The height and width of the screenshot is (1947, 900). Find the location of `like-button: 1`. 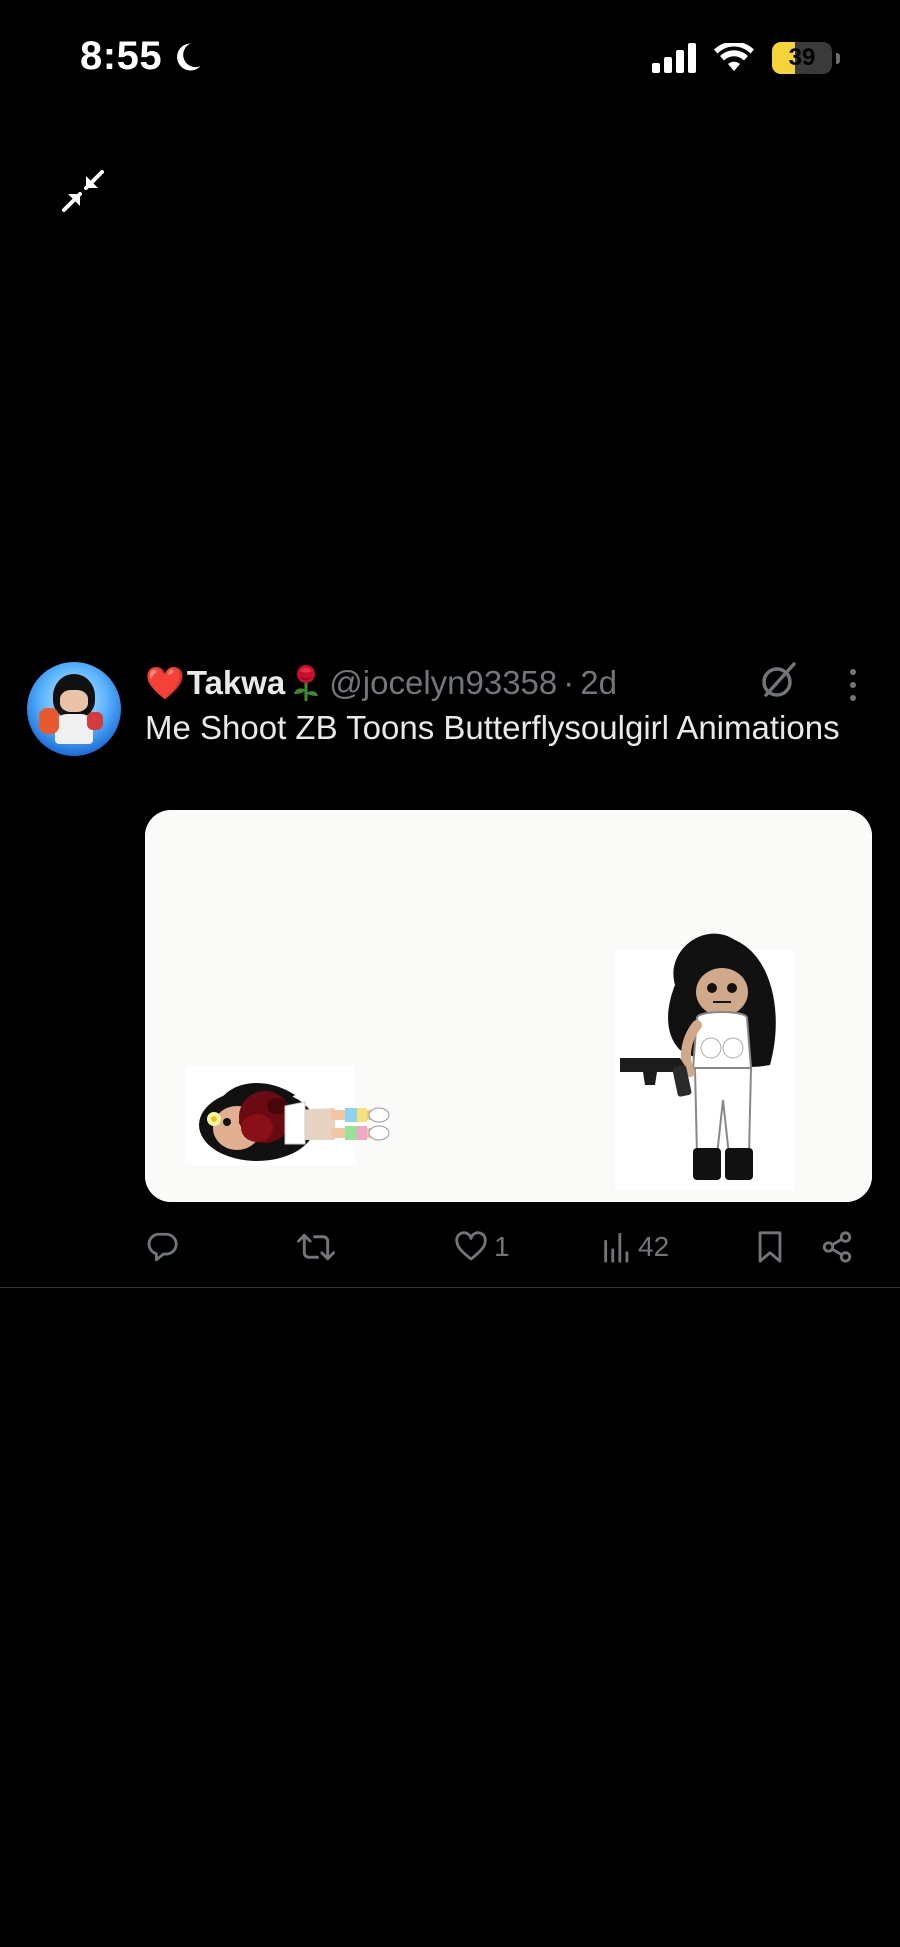

like-button: 1 is located at coordinates (482, 1247).